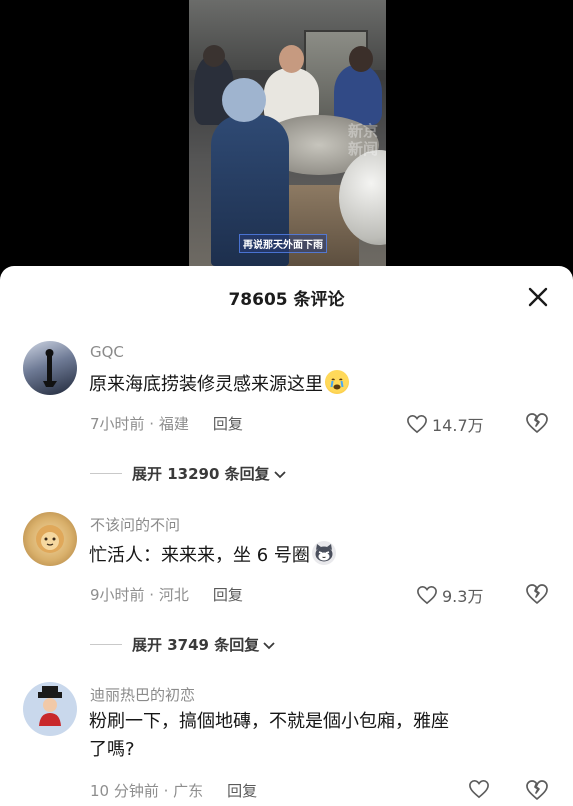  I want to click on avatar-lion-icon, so click(50, 539).